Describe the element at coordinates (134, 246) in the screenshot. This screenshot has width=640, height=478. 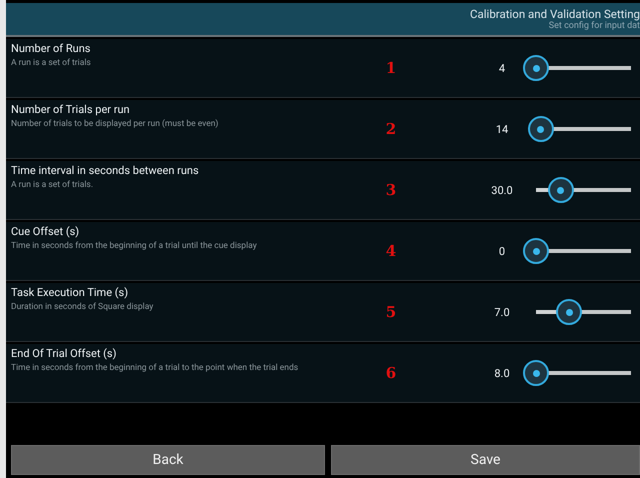
I see `setting-description: Time in seconds from the beginning of a trial until the cue display` at that location.